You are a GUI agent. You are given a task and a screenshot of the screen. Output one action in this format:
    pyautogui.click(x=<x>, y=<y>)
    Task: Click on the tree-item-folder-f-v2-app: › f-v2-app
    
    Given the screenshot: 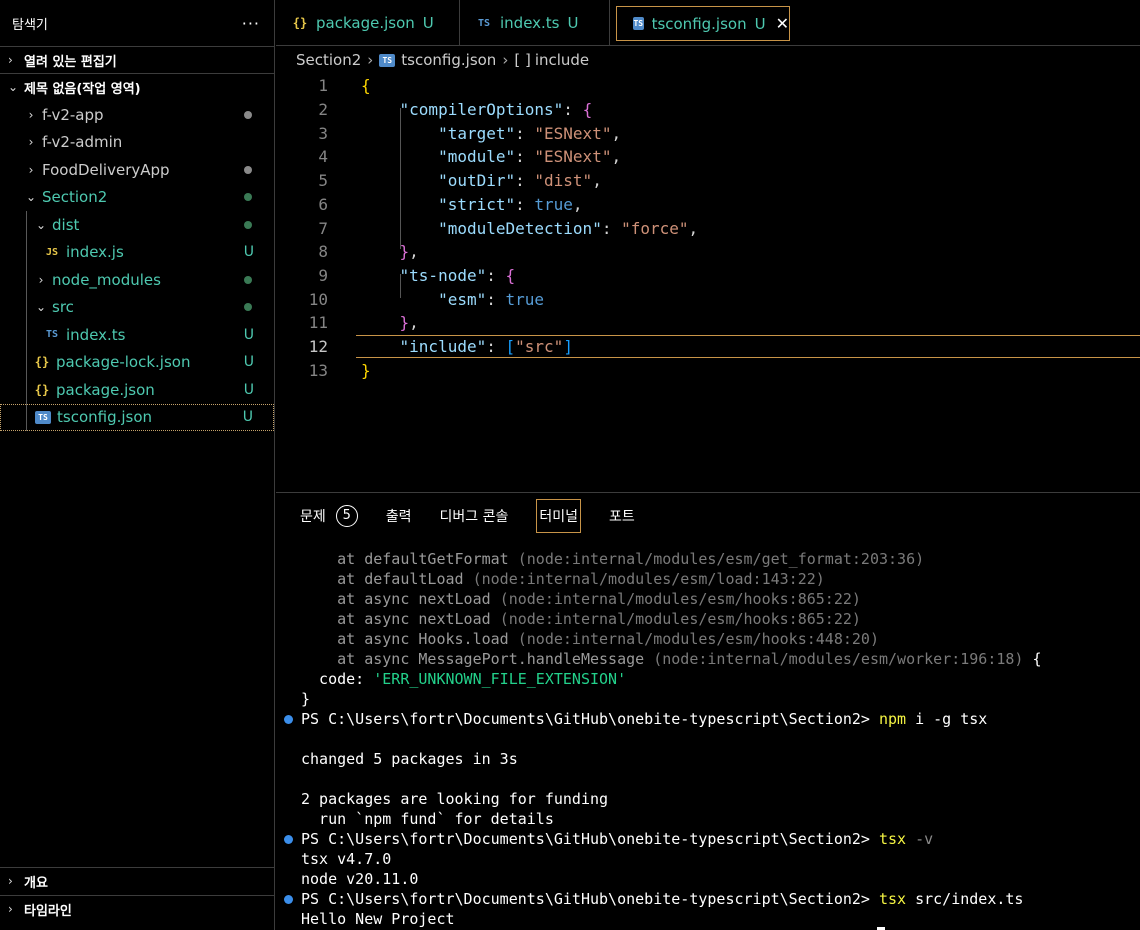 What is the action you would take?
    pyautogui.click(x=137, y=115)
    